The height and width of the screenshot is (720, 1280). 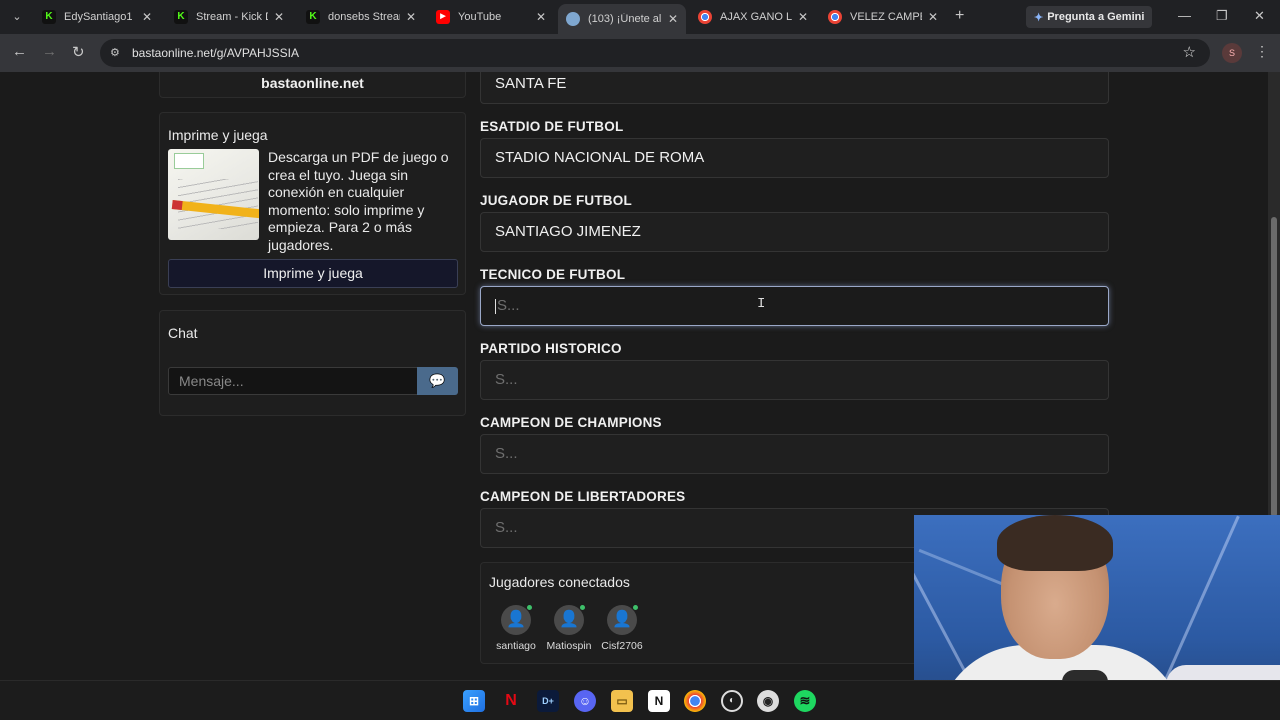 What do you see at coordinates (313, 273) in the screenshot?
I see `print-and-play-button: Imprime y juega` at bounding box center [313, 273].